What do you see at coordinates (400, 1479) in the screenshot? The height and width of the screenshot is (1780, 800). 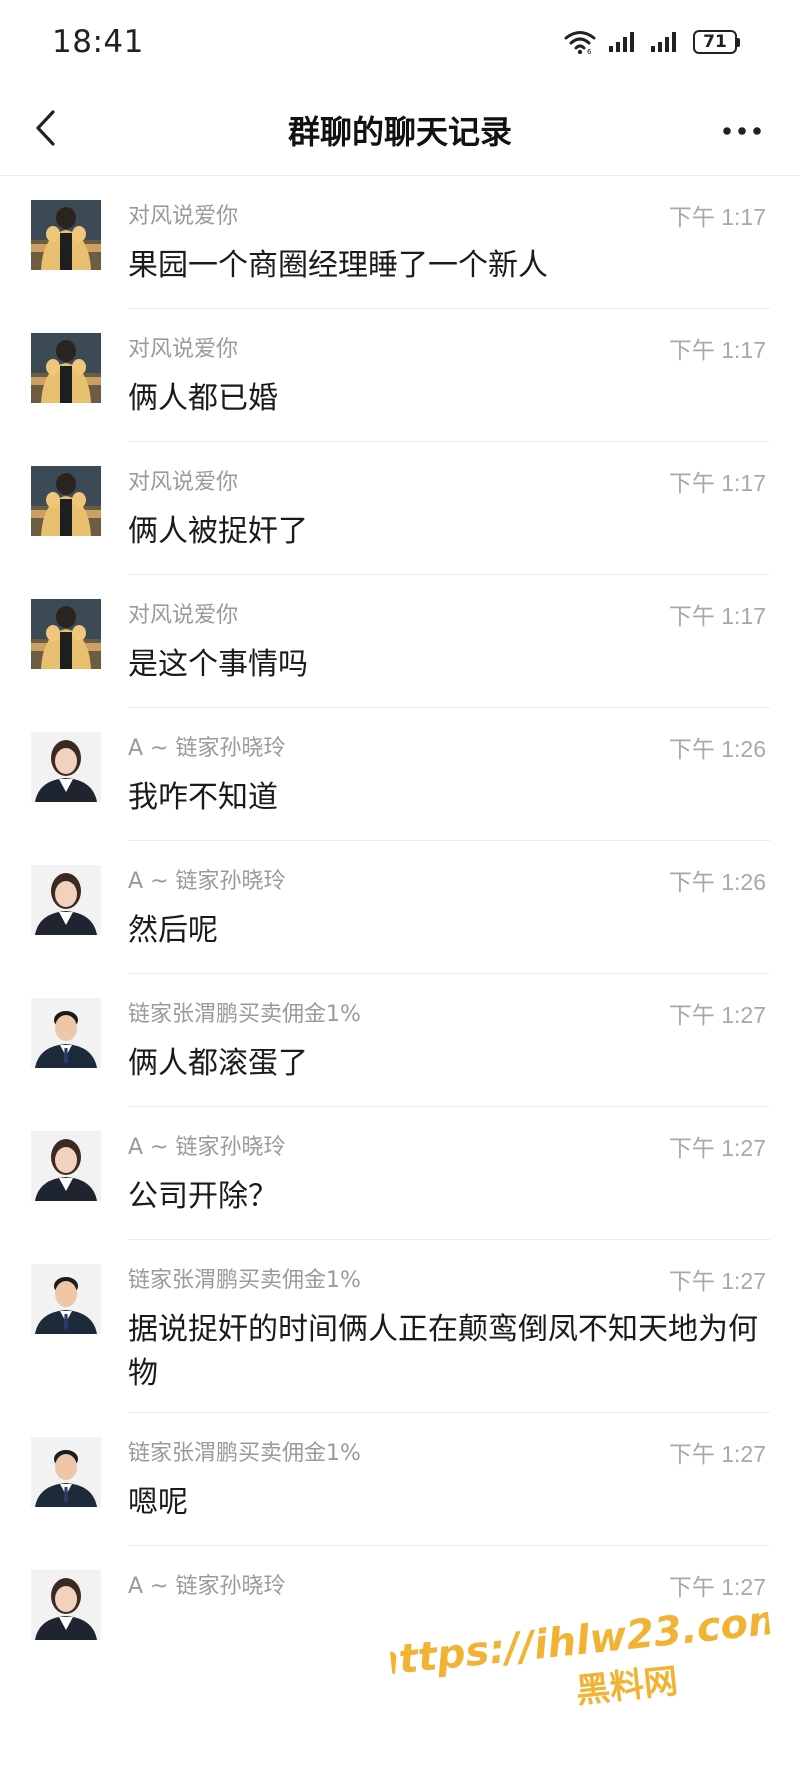 I see `message-item: 链家张渭鹏买卖佣金1% 下午 1:27 嗯呢` at bounding box center [400, 1479].